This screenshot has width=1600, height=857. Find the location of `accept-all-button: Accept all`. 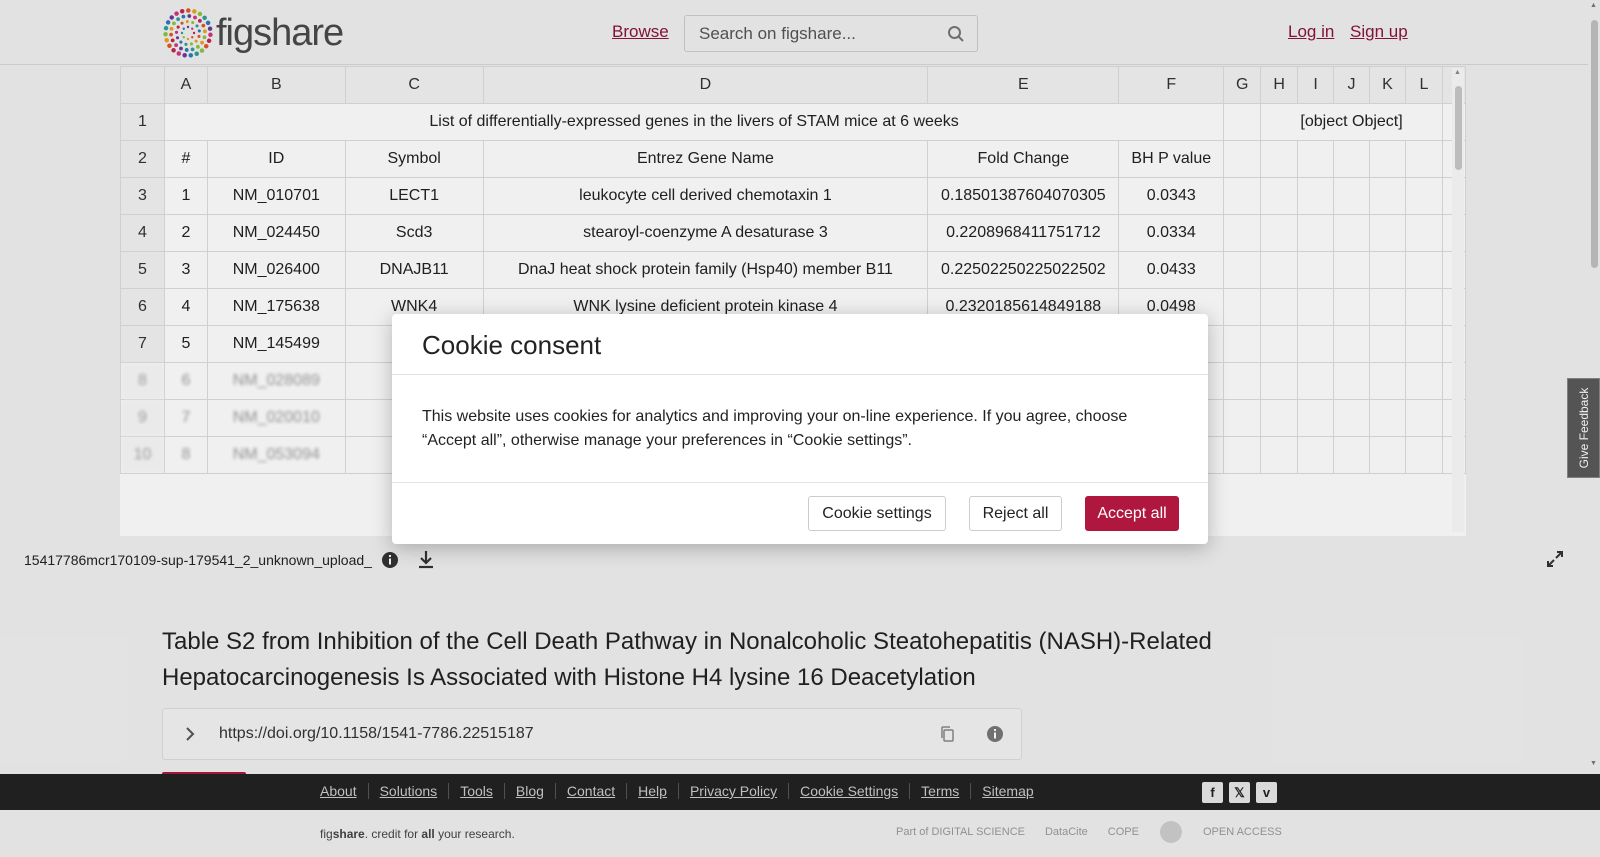

accept-all-button: Accept all is located at coordinates (1132, 513).